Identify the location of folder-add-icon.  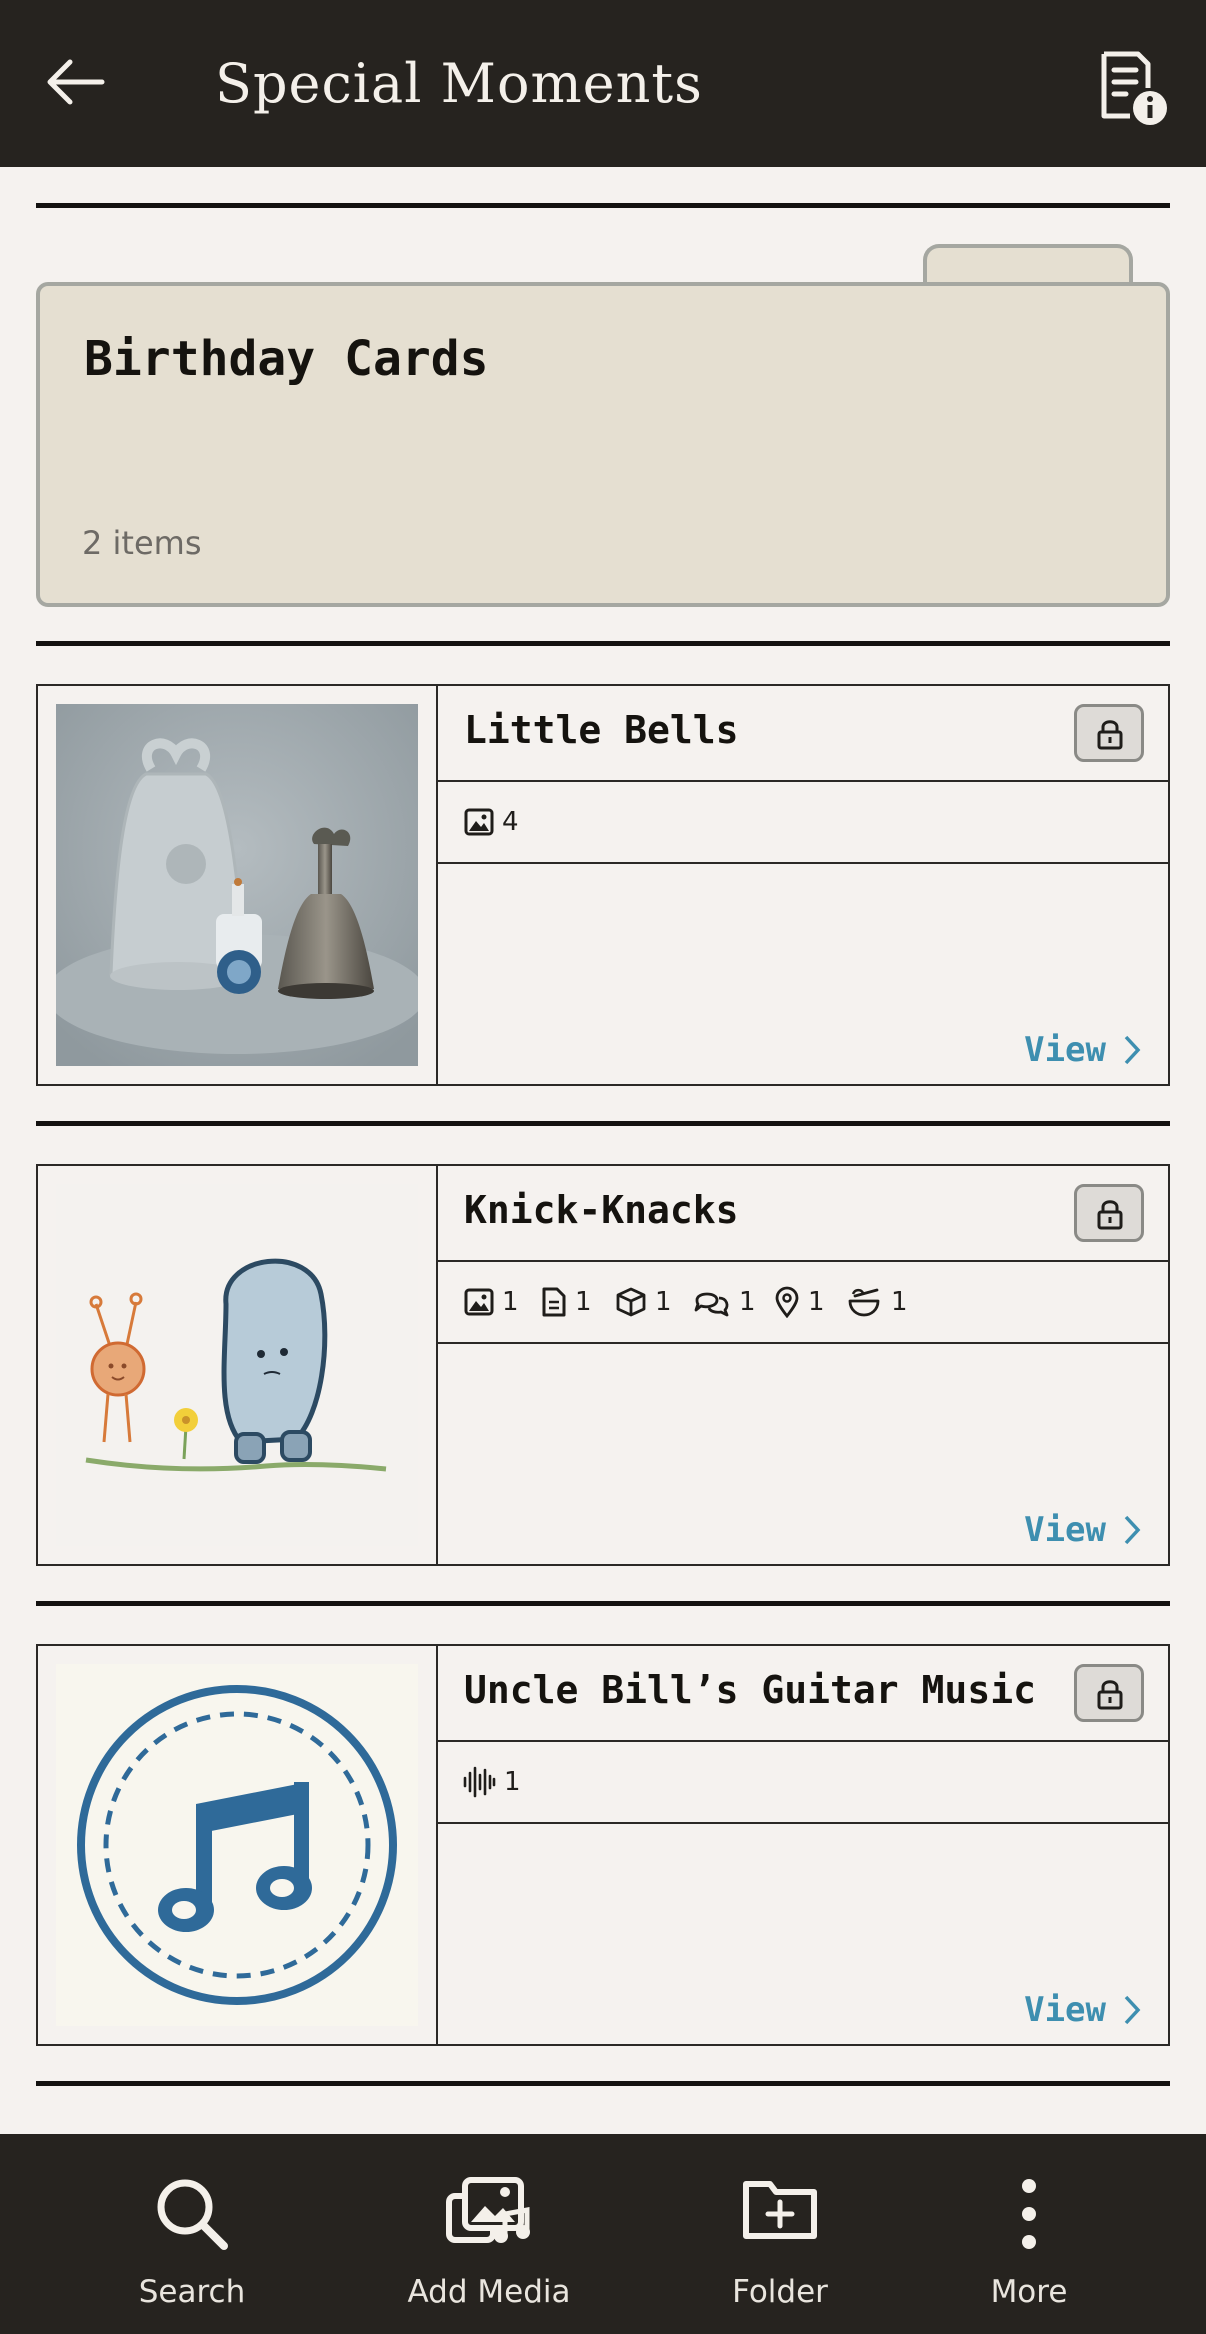
(780, 2210).